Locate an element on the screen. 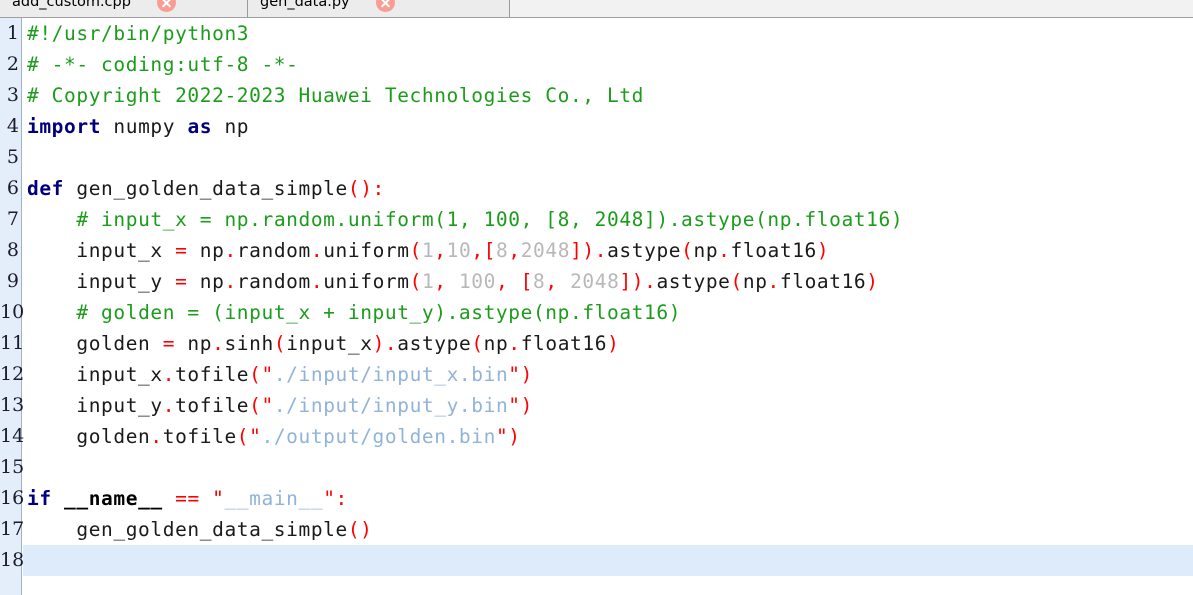  line-number: 10 is located at coordinates (12, 312).